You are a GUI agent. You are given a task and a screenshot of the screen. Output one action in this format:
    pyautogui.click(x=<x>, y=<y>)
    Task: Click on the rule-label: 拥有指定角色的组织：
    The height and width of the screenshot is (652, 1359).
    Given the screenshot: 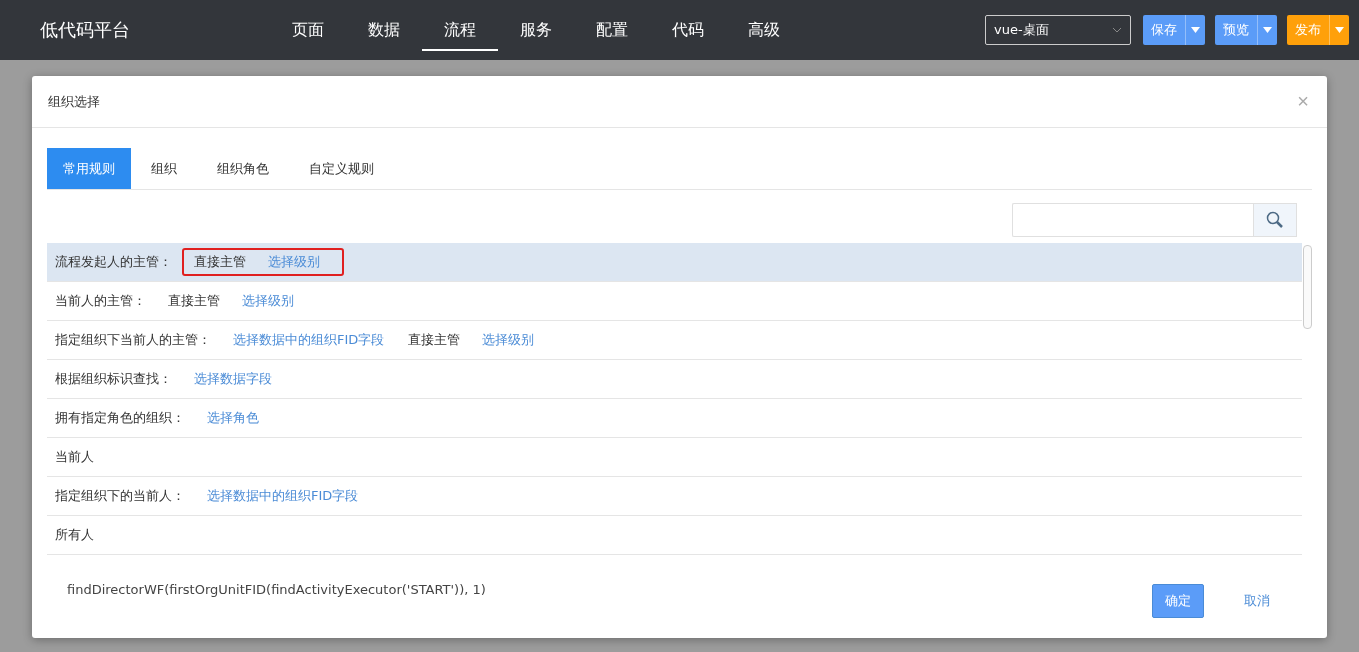 What is the action you would take?
    pyautogui.click(x=120, y=418)
    